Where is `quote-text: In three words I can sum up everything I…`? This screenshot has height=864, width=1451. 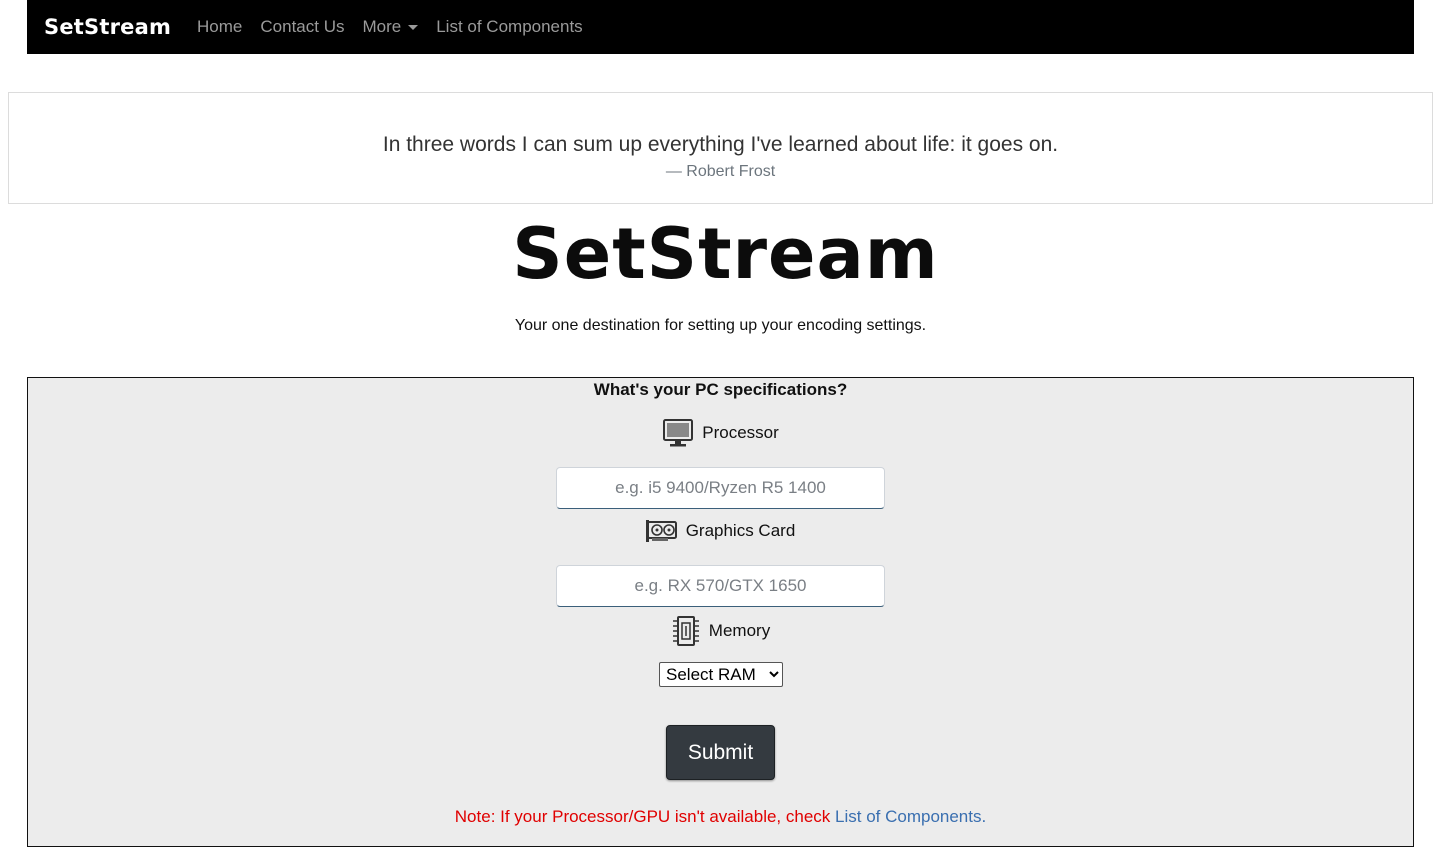
quote-text: In three words I can sum up everything I… is located at coordinates (720, 144).